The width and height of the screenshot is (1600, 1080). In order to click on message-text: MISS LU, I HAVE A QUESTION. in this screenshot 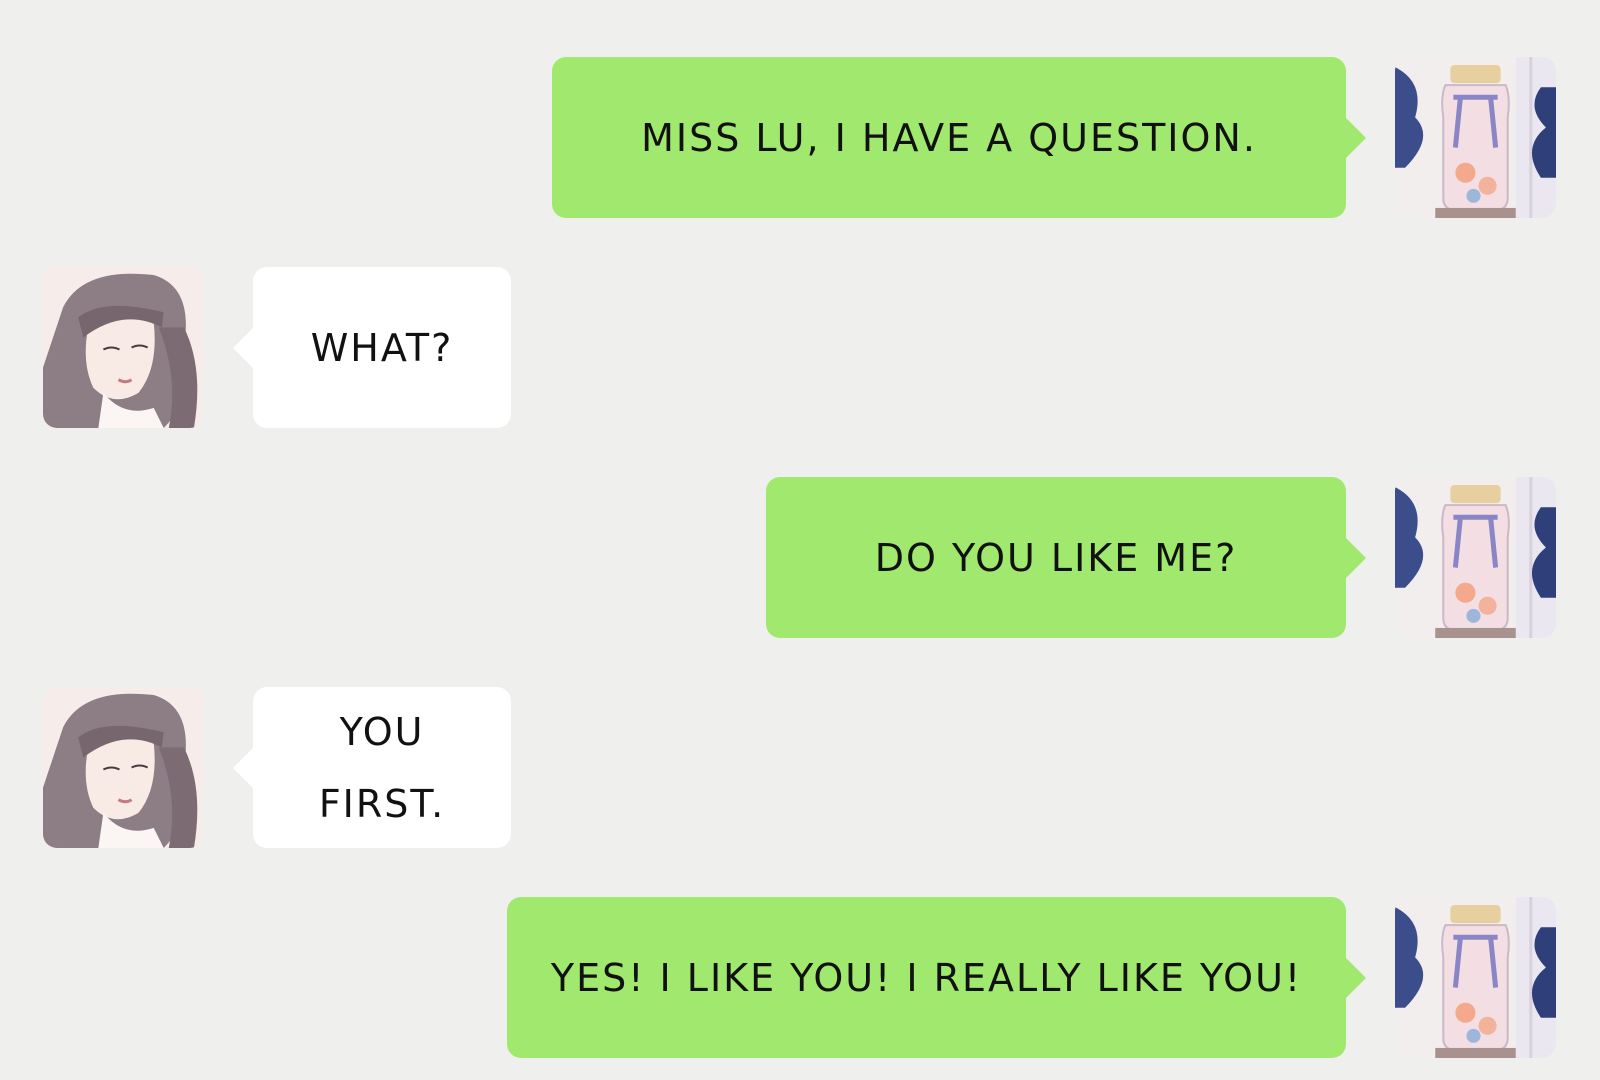, I will do `click(949, 137)`.